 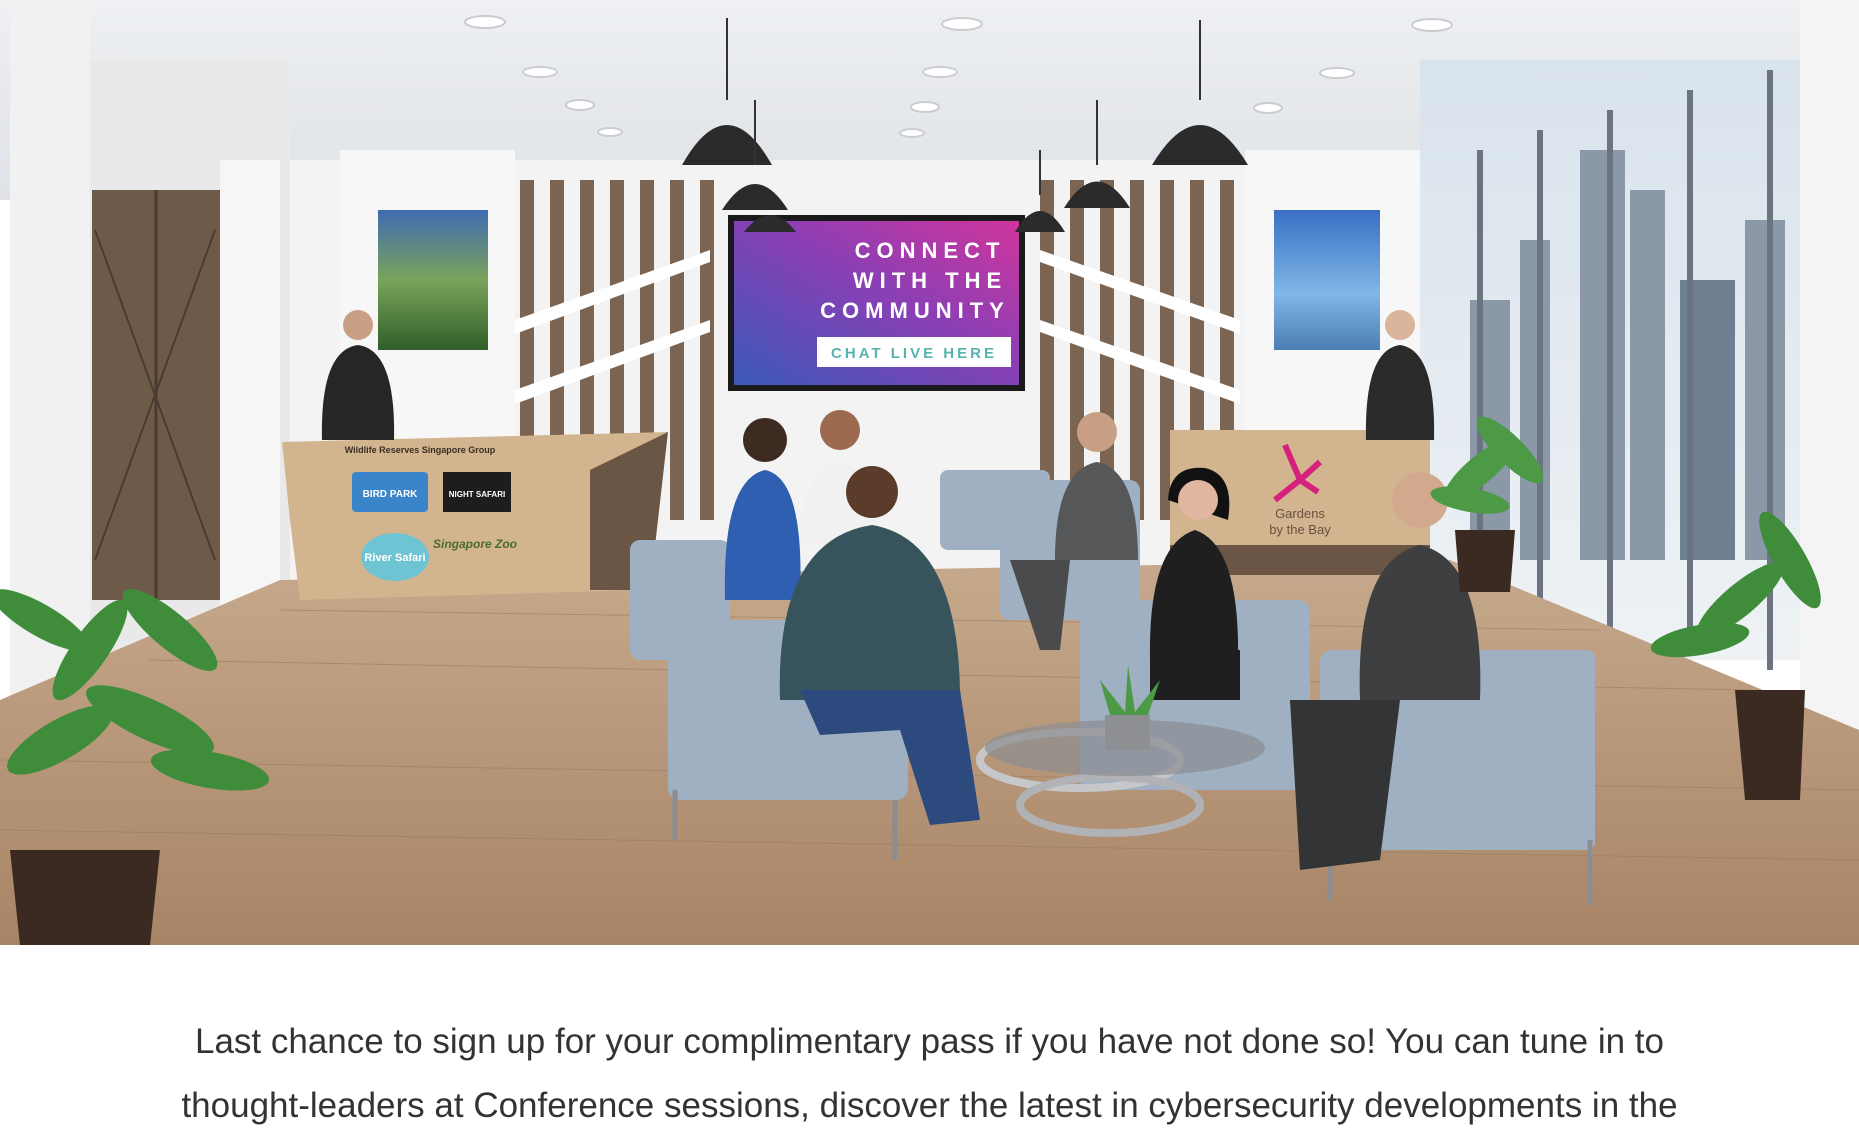 What do you see at coordinates (930, 280) in the screenshot?
I see `screen-line-2: WITH THE` at bounding box center [930, 280].